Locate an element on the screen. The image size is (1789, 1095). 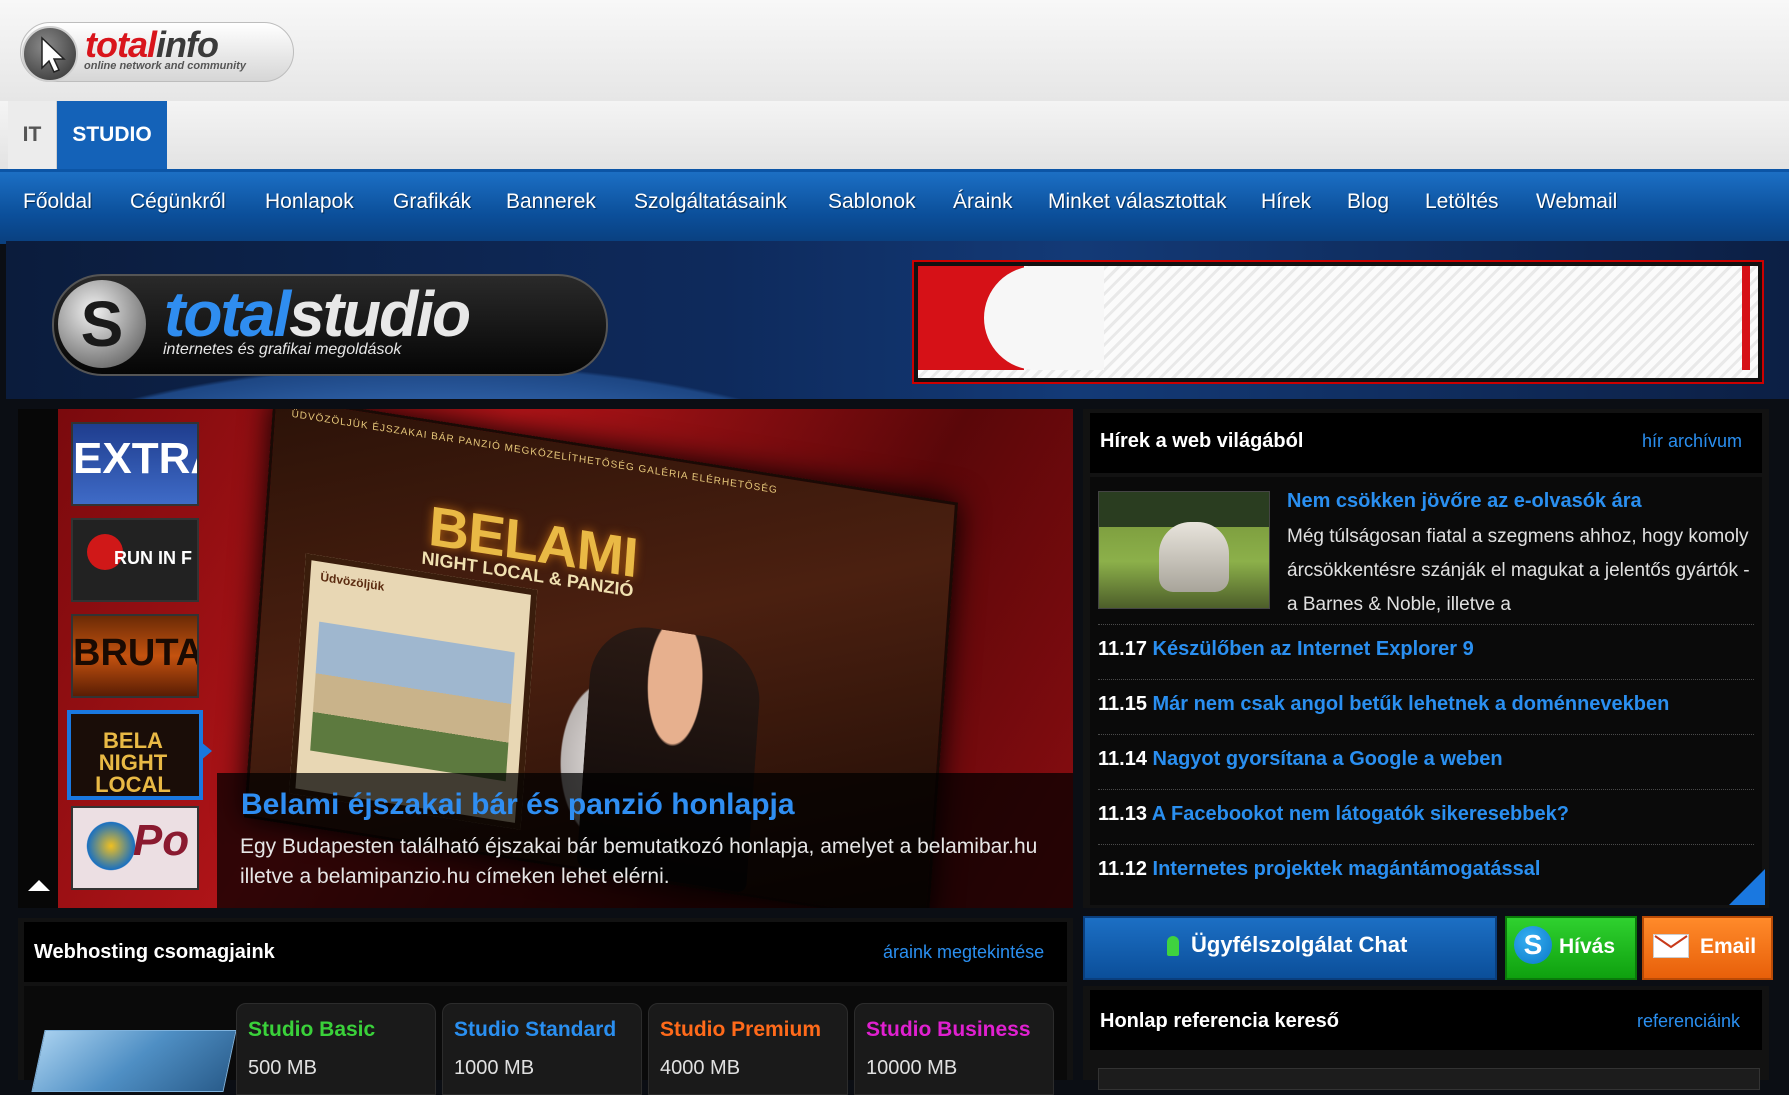
skype-icon: S is located at coordinates (1533, 945).